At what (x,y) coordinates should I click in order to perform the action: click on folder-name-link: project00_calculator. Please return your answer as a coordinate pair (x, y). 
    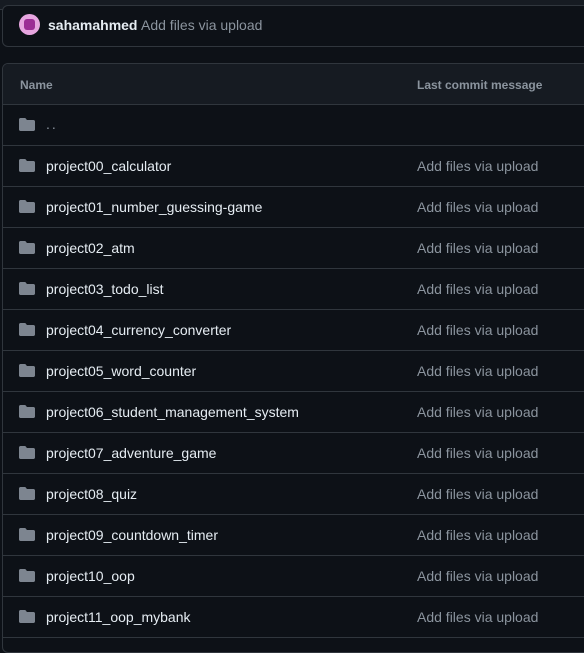
    Looking at the image, I should click on (108, 166).